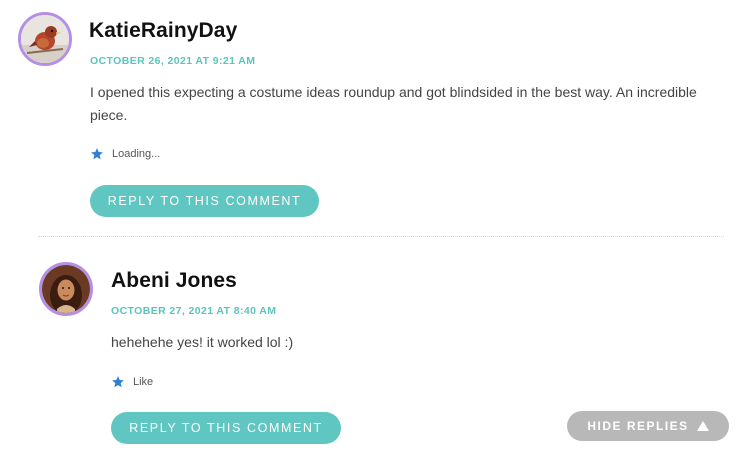 The height and width of the screenshot is (458, 744). I want to click on triangle-up-icon, so click(702, 426).